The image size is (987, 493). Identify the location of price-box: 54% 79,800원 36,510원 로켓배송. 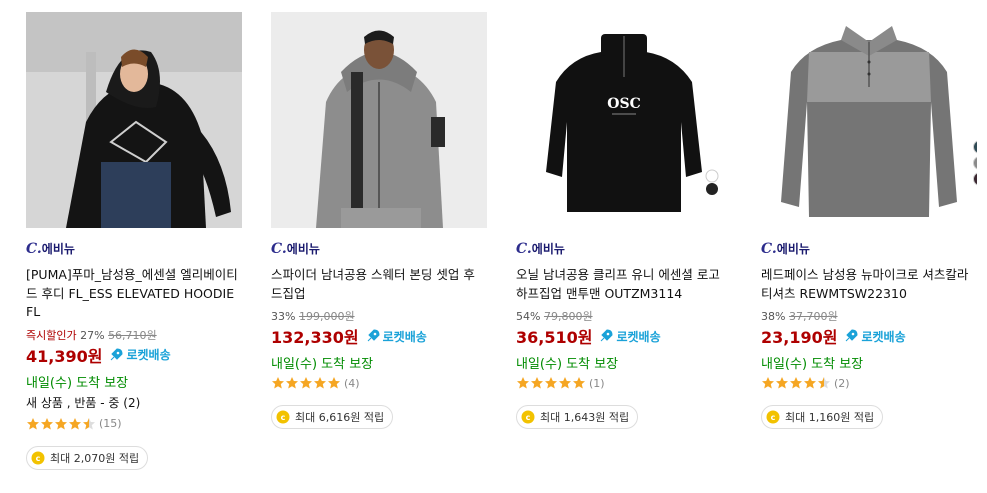
(626, 328).